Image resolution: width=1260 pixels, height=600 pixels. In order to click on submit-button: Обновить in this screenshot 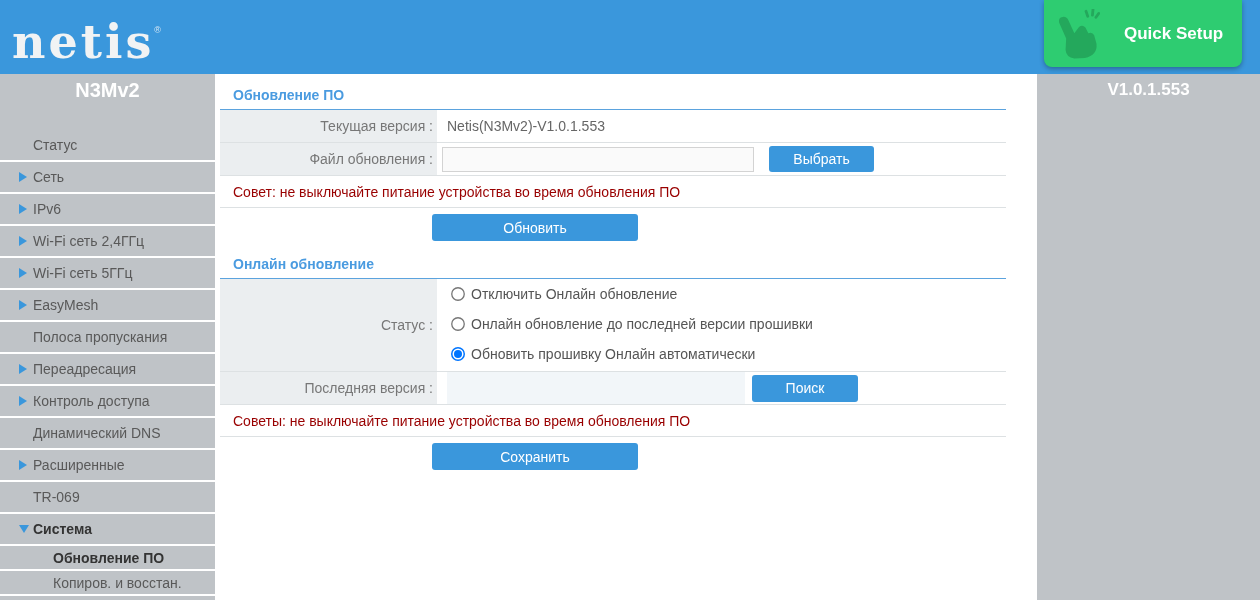, I will do `click(535, 227)`.